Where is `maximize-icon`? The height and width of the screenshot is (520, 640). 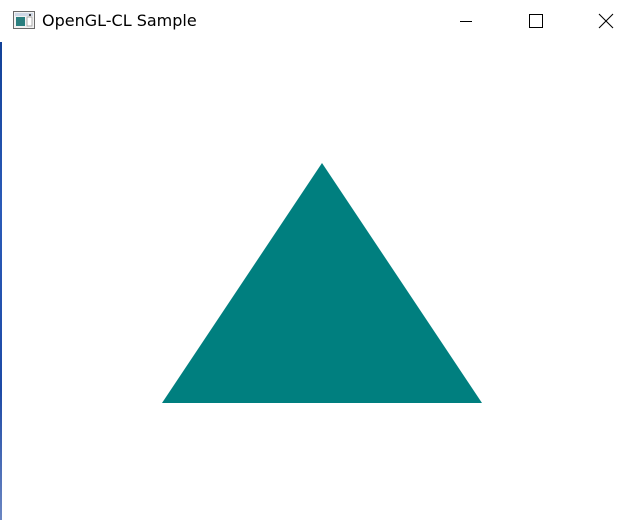
maximize-icon is located at coordinates (536, 21).